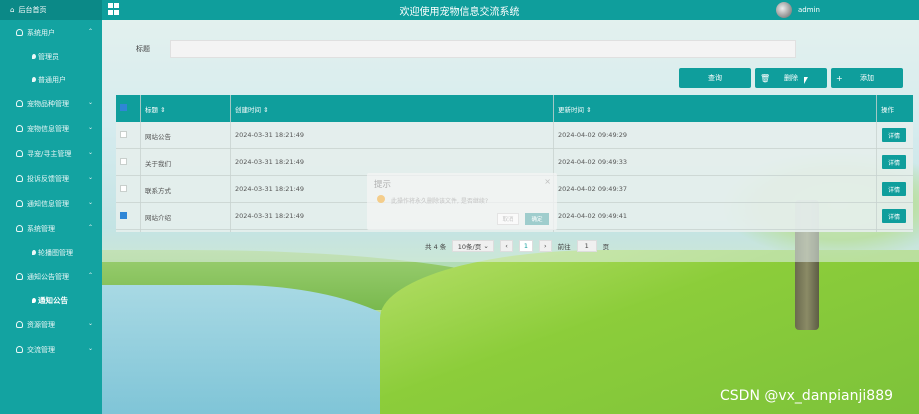  What do you see at coordinates (809, 10) in the screenshot?
I see `username: admin` at bounding box center [809, 10].